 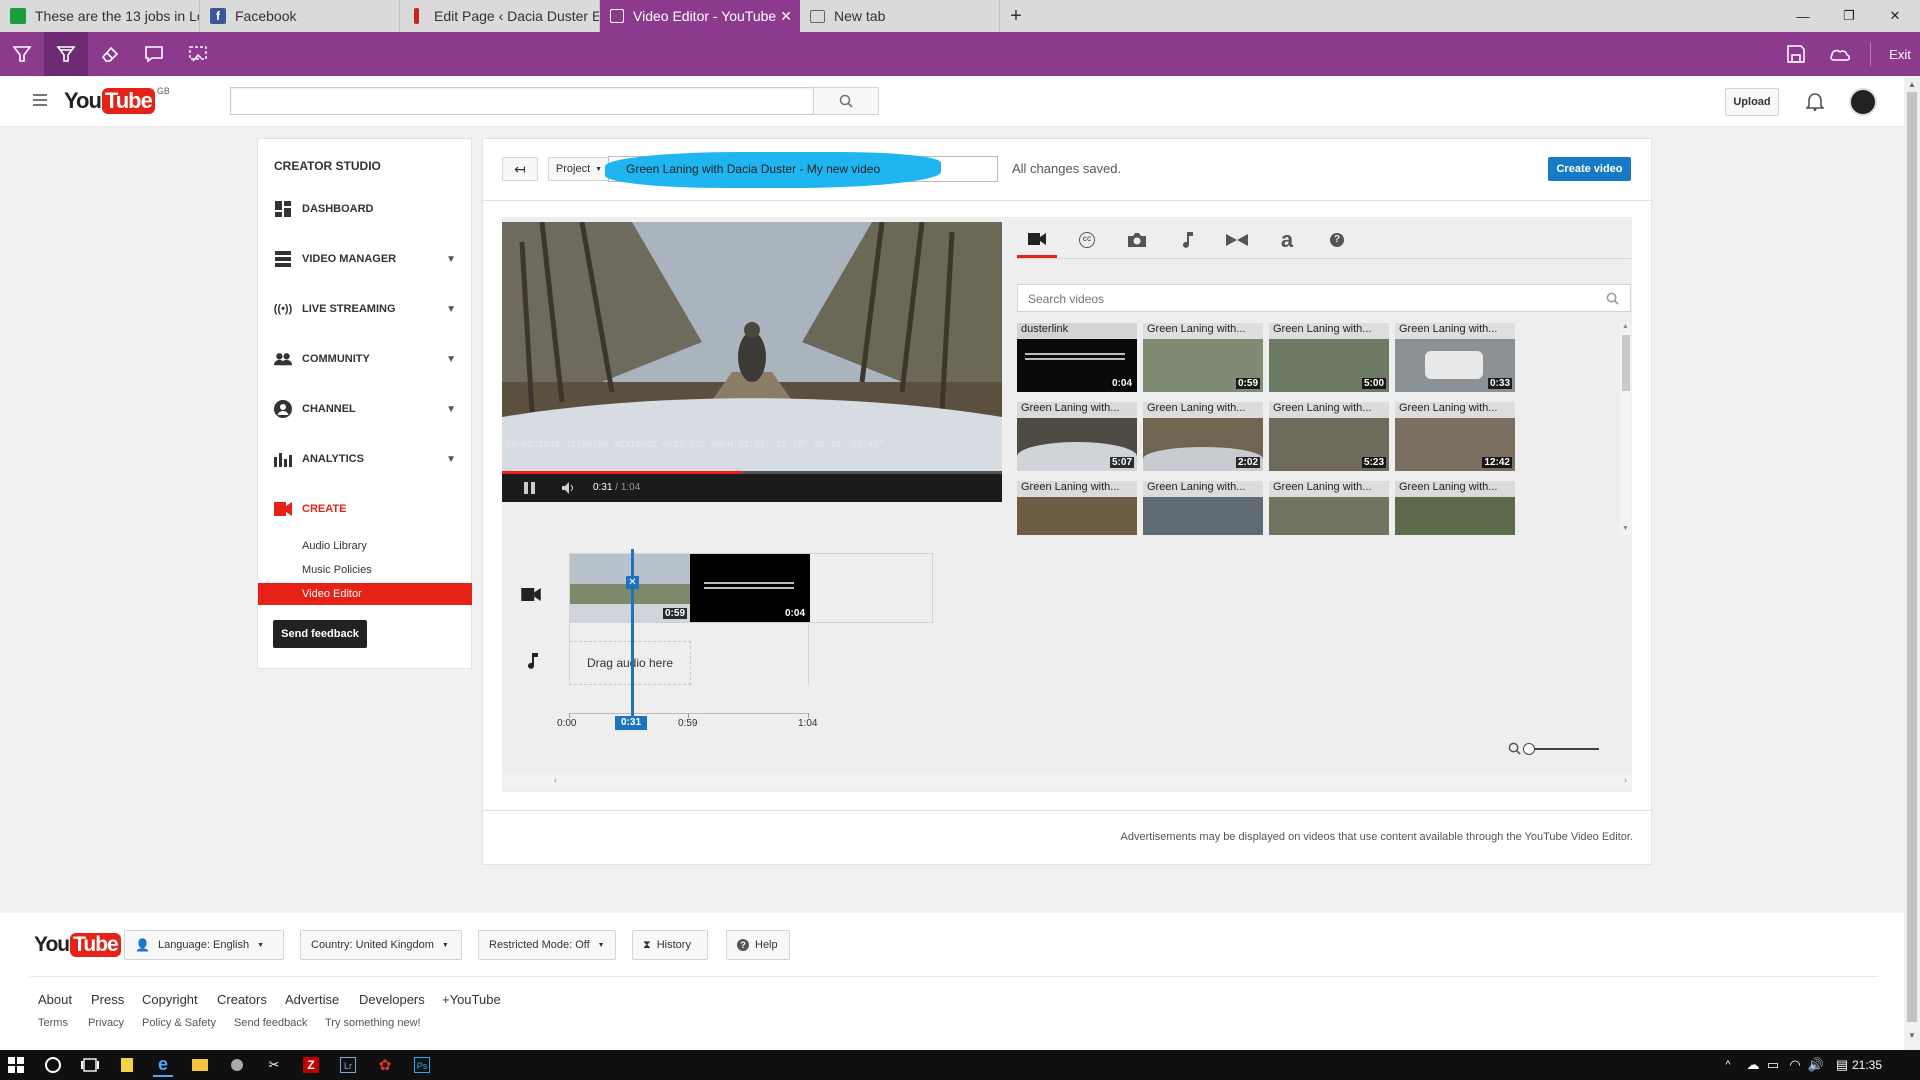 I want to click on history-button: ⧗ History, so click(x=670, y=945).